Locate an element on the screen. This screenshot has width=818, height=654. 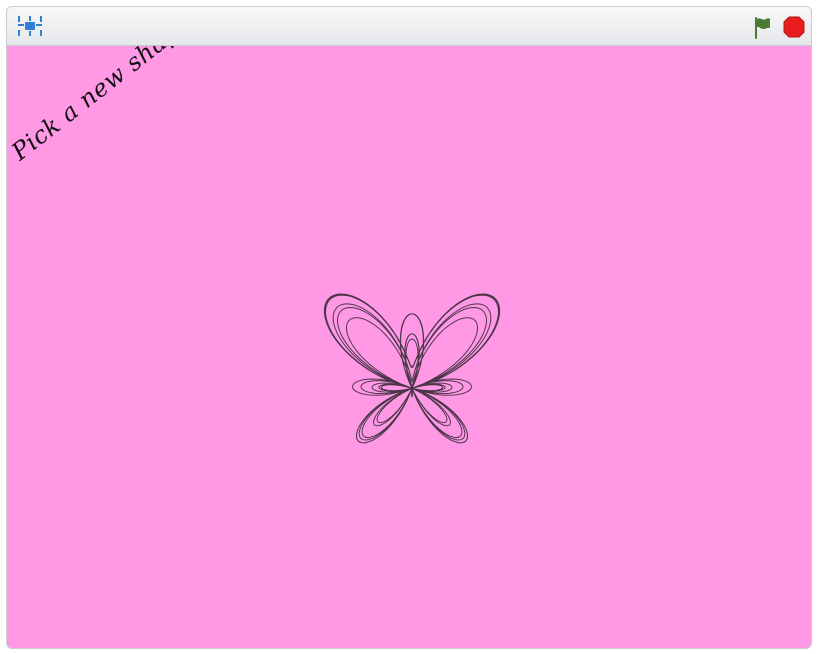
fullscreen-icon is located at coordinates (30, 26).